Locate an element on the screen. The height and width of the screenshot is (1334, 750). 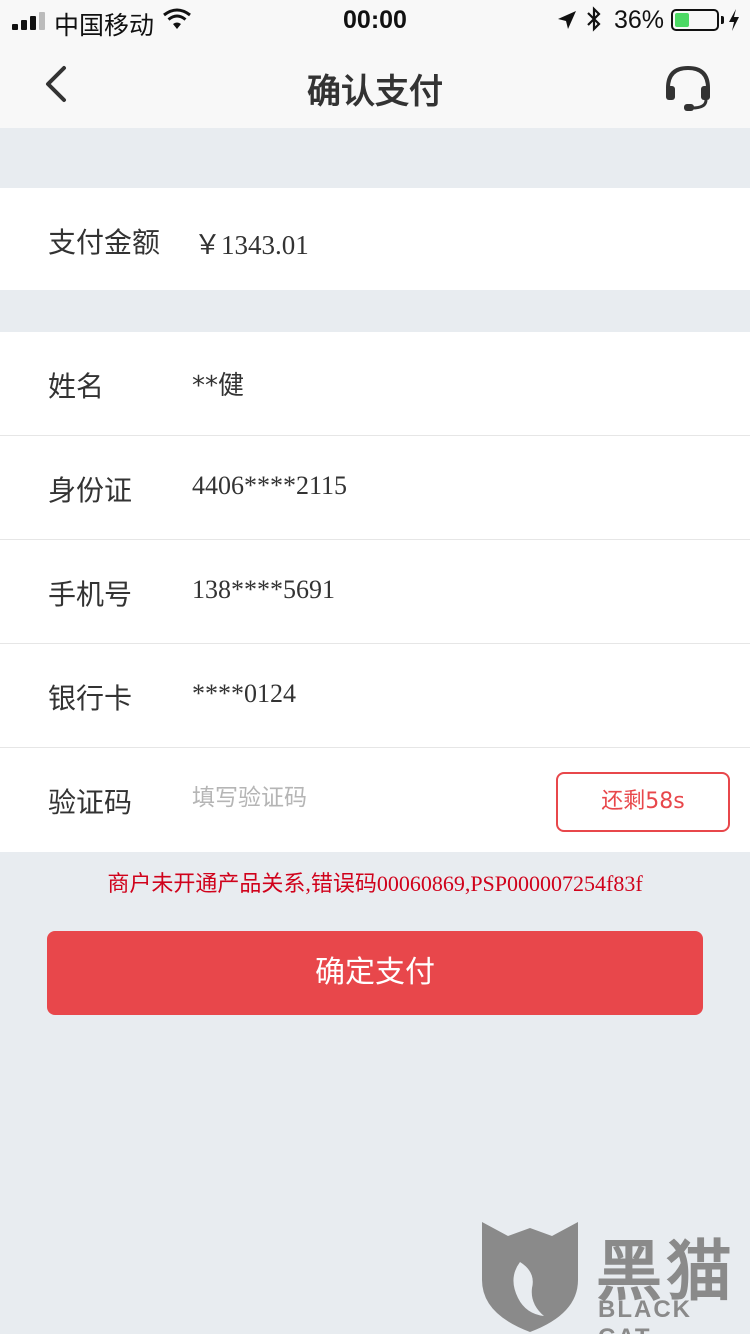
bank-card-value: ****0124 is located at coordinates (244, 693).